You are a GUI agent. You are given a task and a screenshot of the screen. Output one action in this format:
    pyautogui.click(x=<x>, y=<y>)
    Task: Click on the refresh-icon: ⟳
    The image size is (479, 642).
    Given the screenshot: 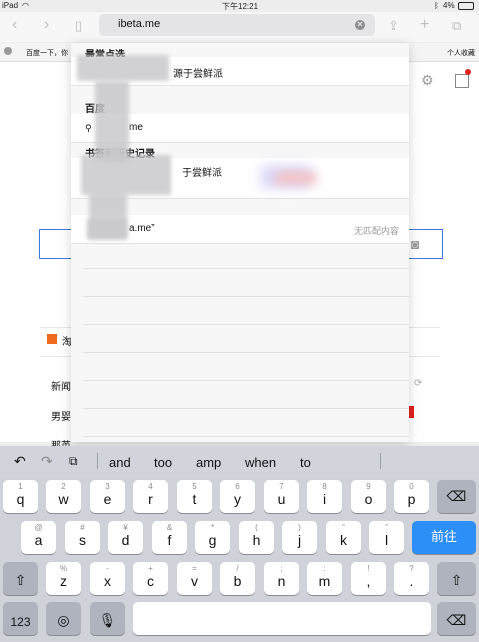 What is the action you would take?
    pyautogui.click(x=418, y=383)
    